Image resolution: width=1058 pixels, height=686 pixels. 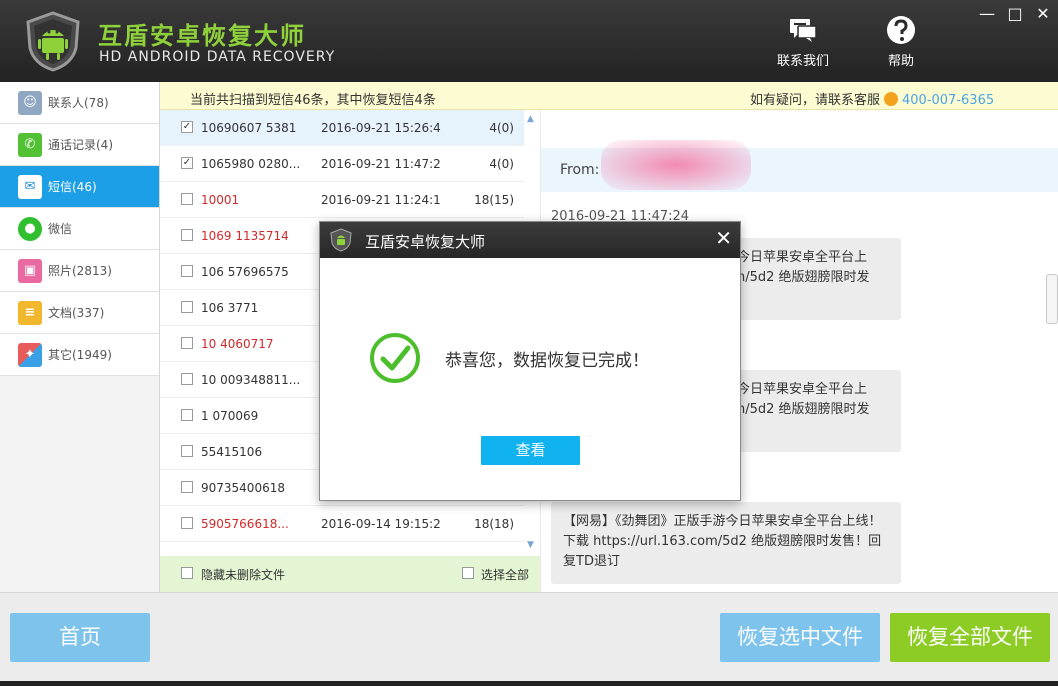 I want to click on hide-undeleted-checkbox, so click(x=187, y=573).